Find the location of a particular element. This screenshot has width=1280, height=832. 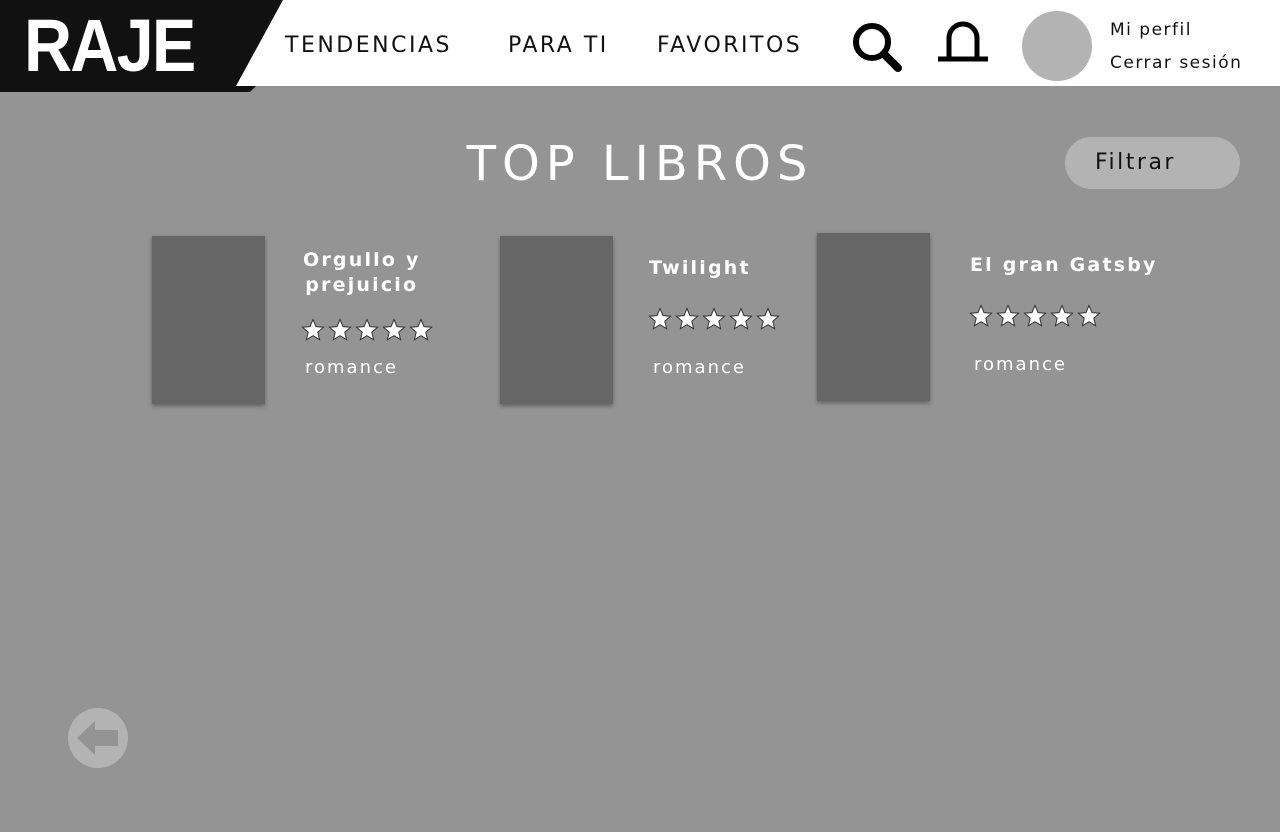

logo: RAJE is located at coordinates (145, 46).